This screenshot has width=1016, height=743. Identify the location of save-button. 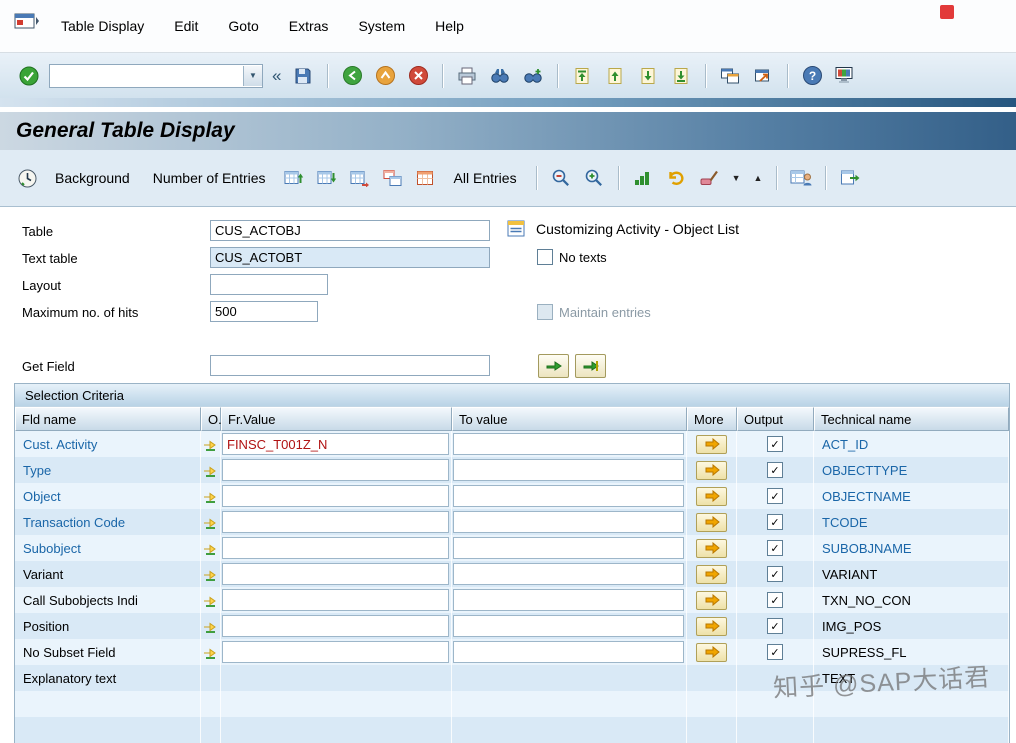
(303, 76).